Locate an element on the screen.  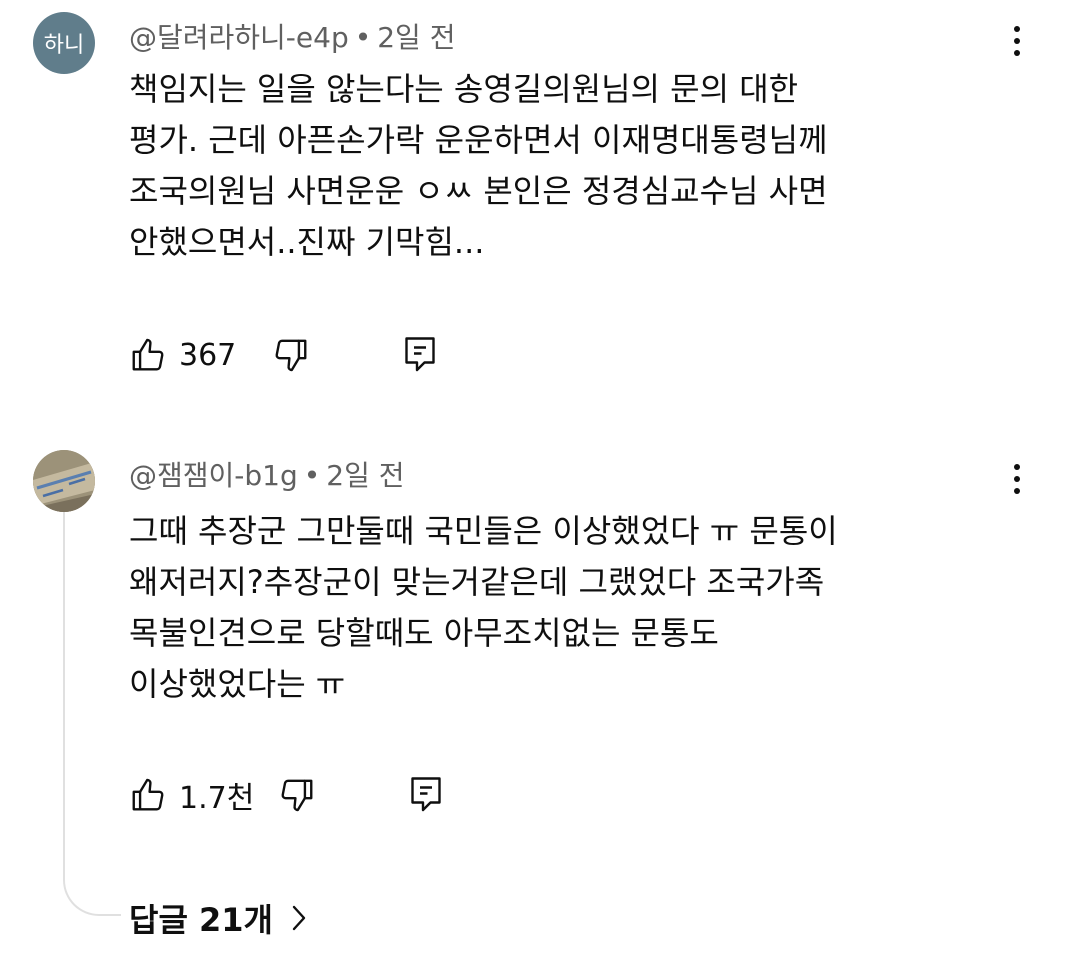
comment-actions: 367 is located at coordinates (283, 355).